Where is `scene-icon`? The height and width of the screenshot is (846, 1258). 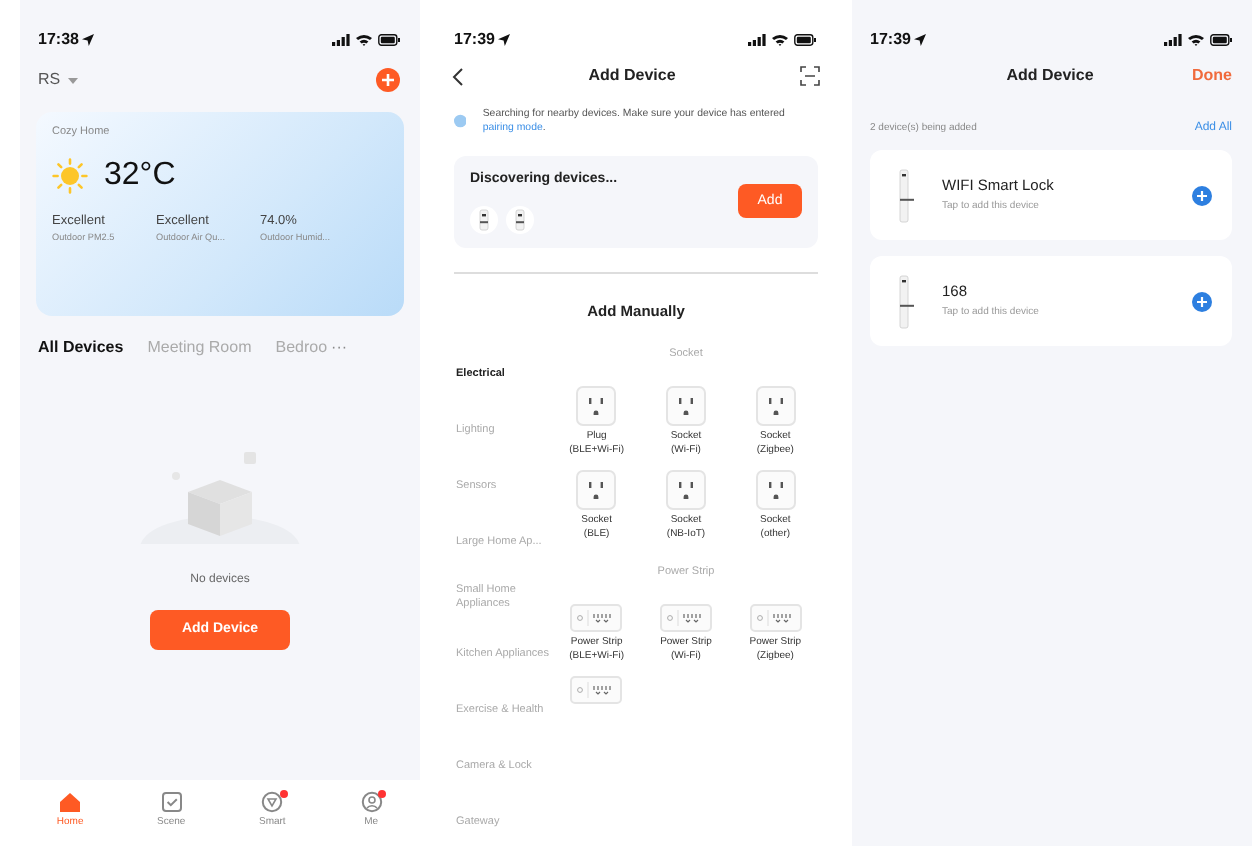
scene-icon is located at coordinates (171, 802).